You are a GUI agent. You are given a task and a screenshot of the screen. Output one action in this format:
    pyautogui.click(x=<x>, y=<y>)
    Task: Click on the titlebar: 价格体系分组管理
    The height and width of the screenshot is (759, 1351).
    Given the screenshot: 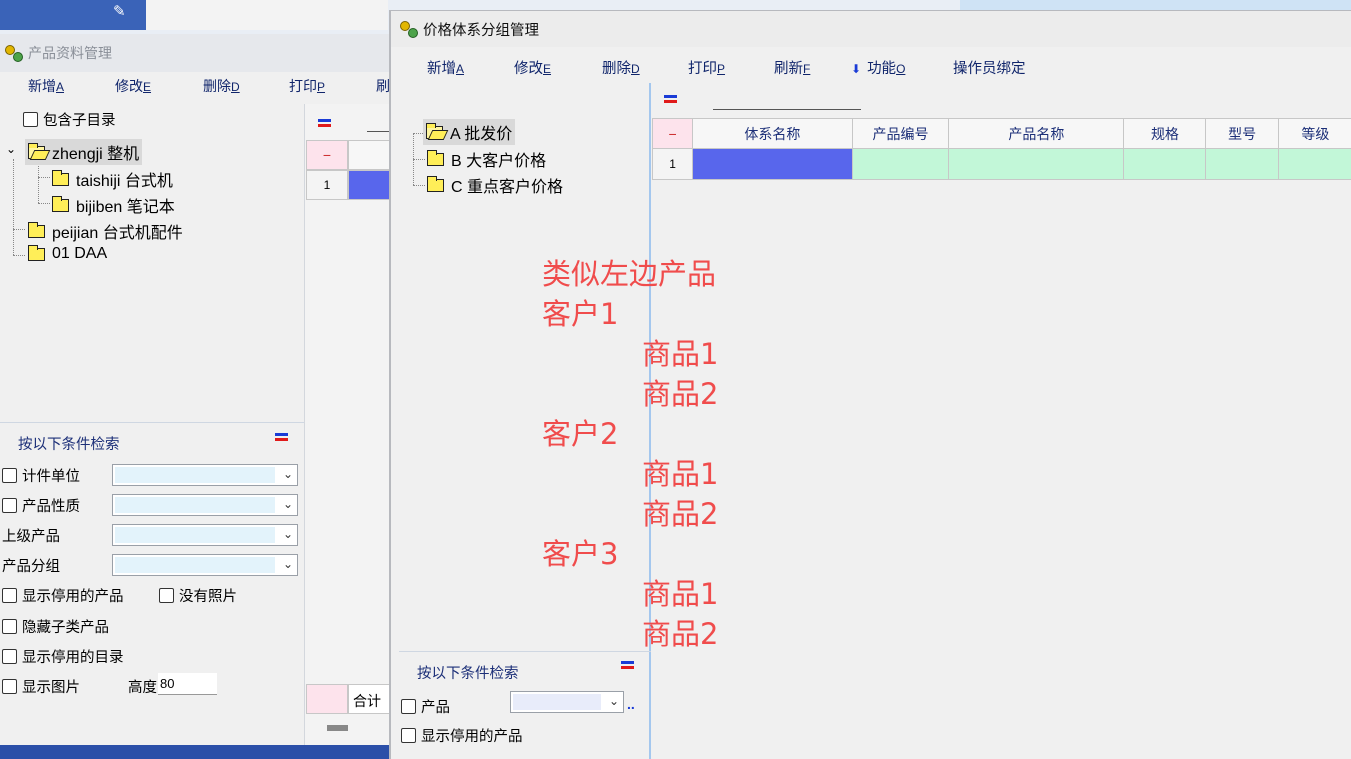 What is the action you would take?
    pyautogui.click(x=871, y=29)
    